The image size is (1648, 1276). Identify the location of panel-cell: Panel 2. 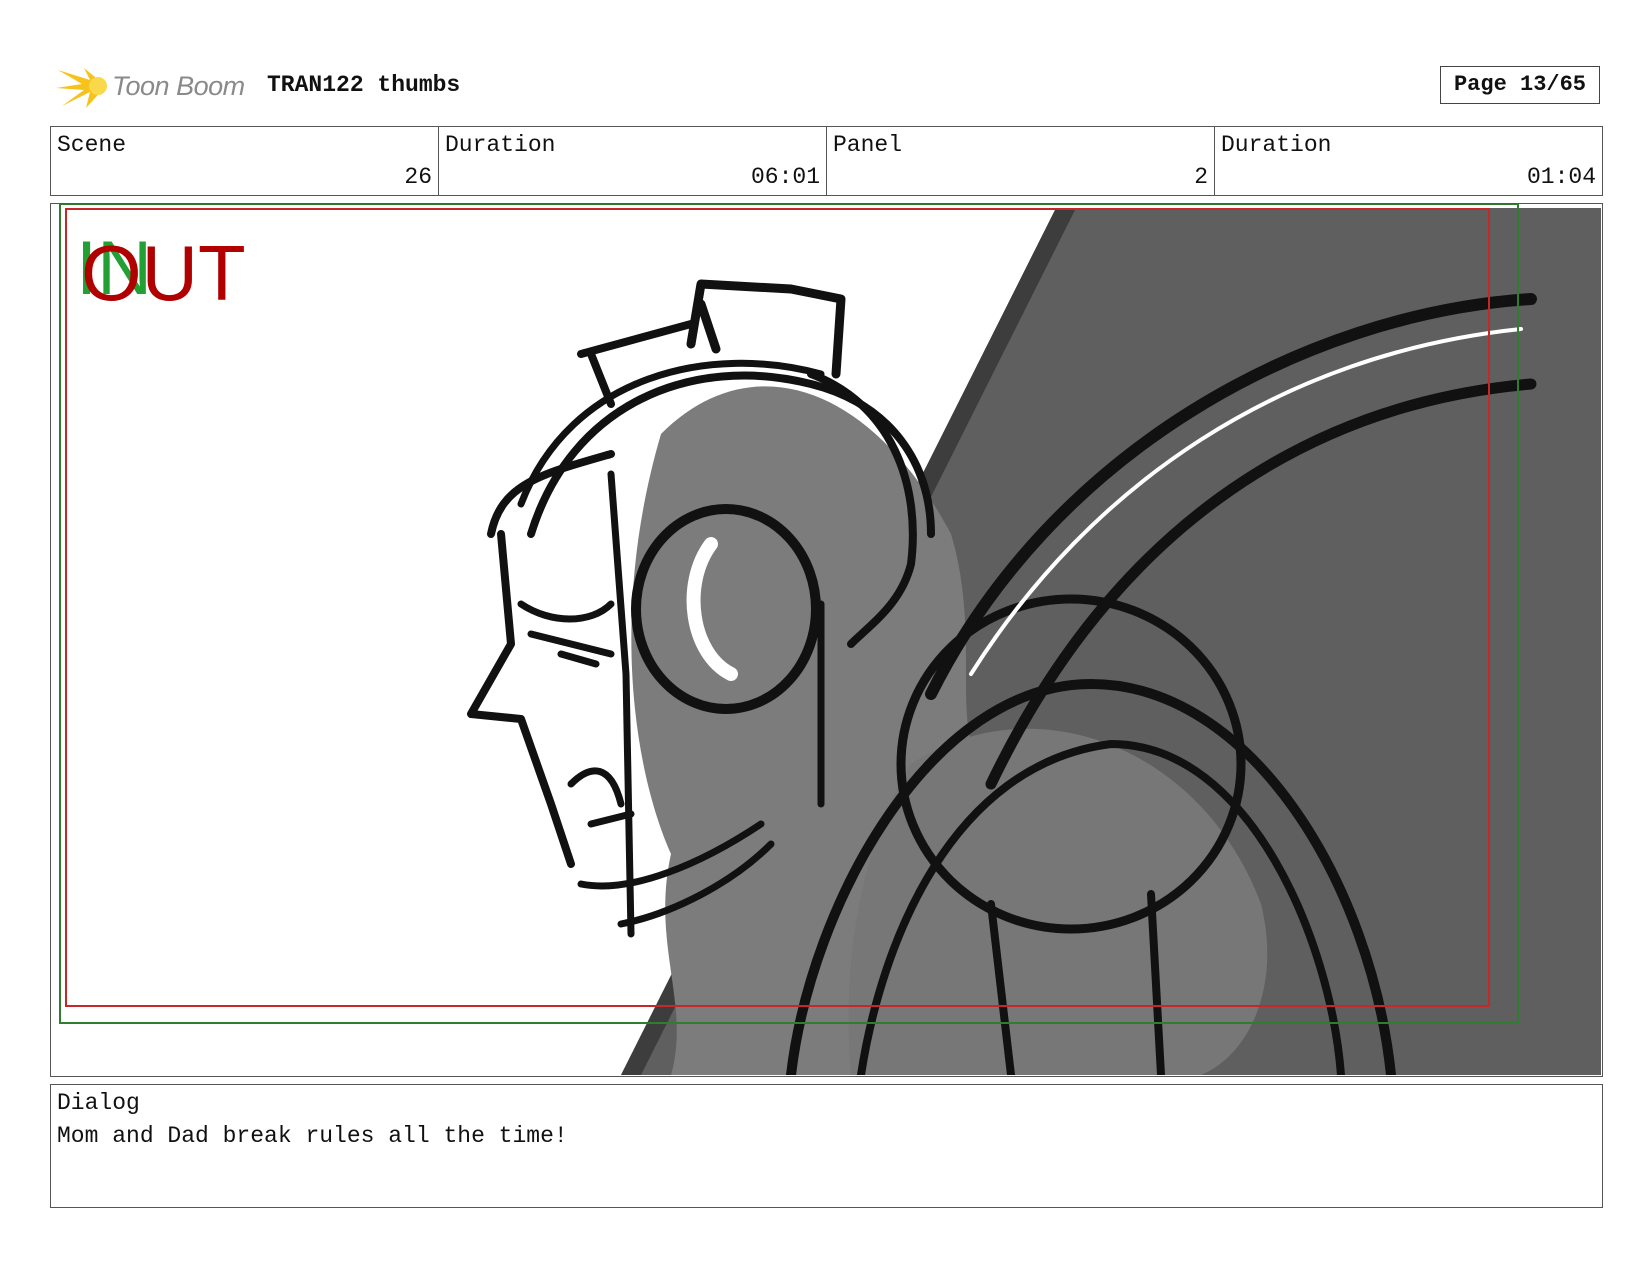
(1021, 161).